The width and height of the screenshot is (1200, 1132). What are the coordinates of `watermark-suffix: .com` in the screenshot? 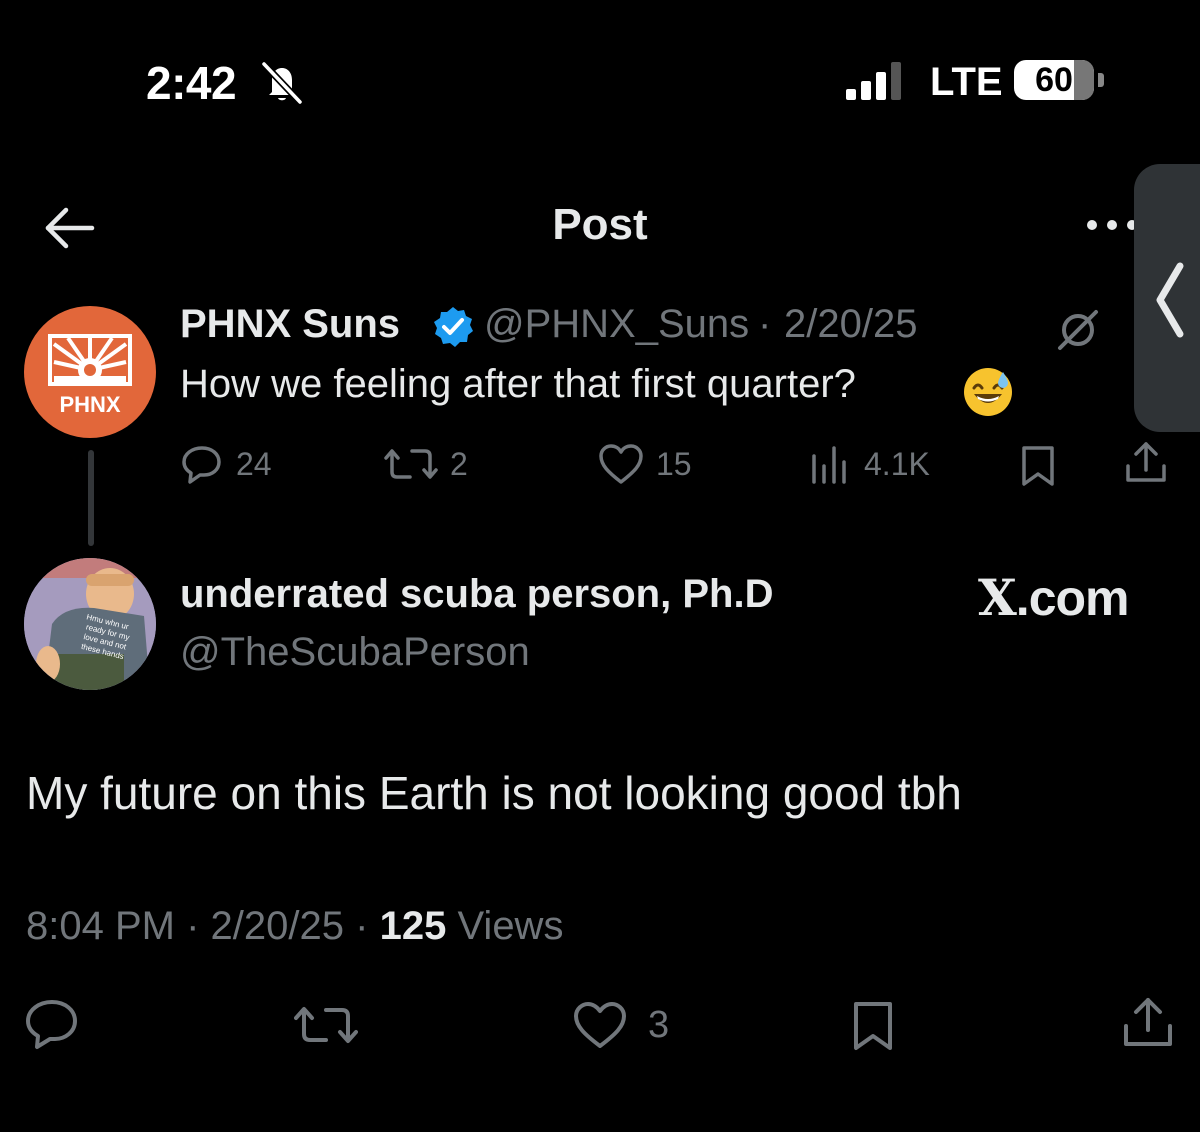 It's located at (1072, 598).